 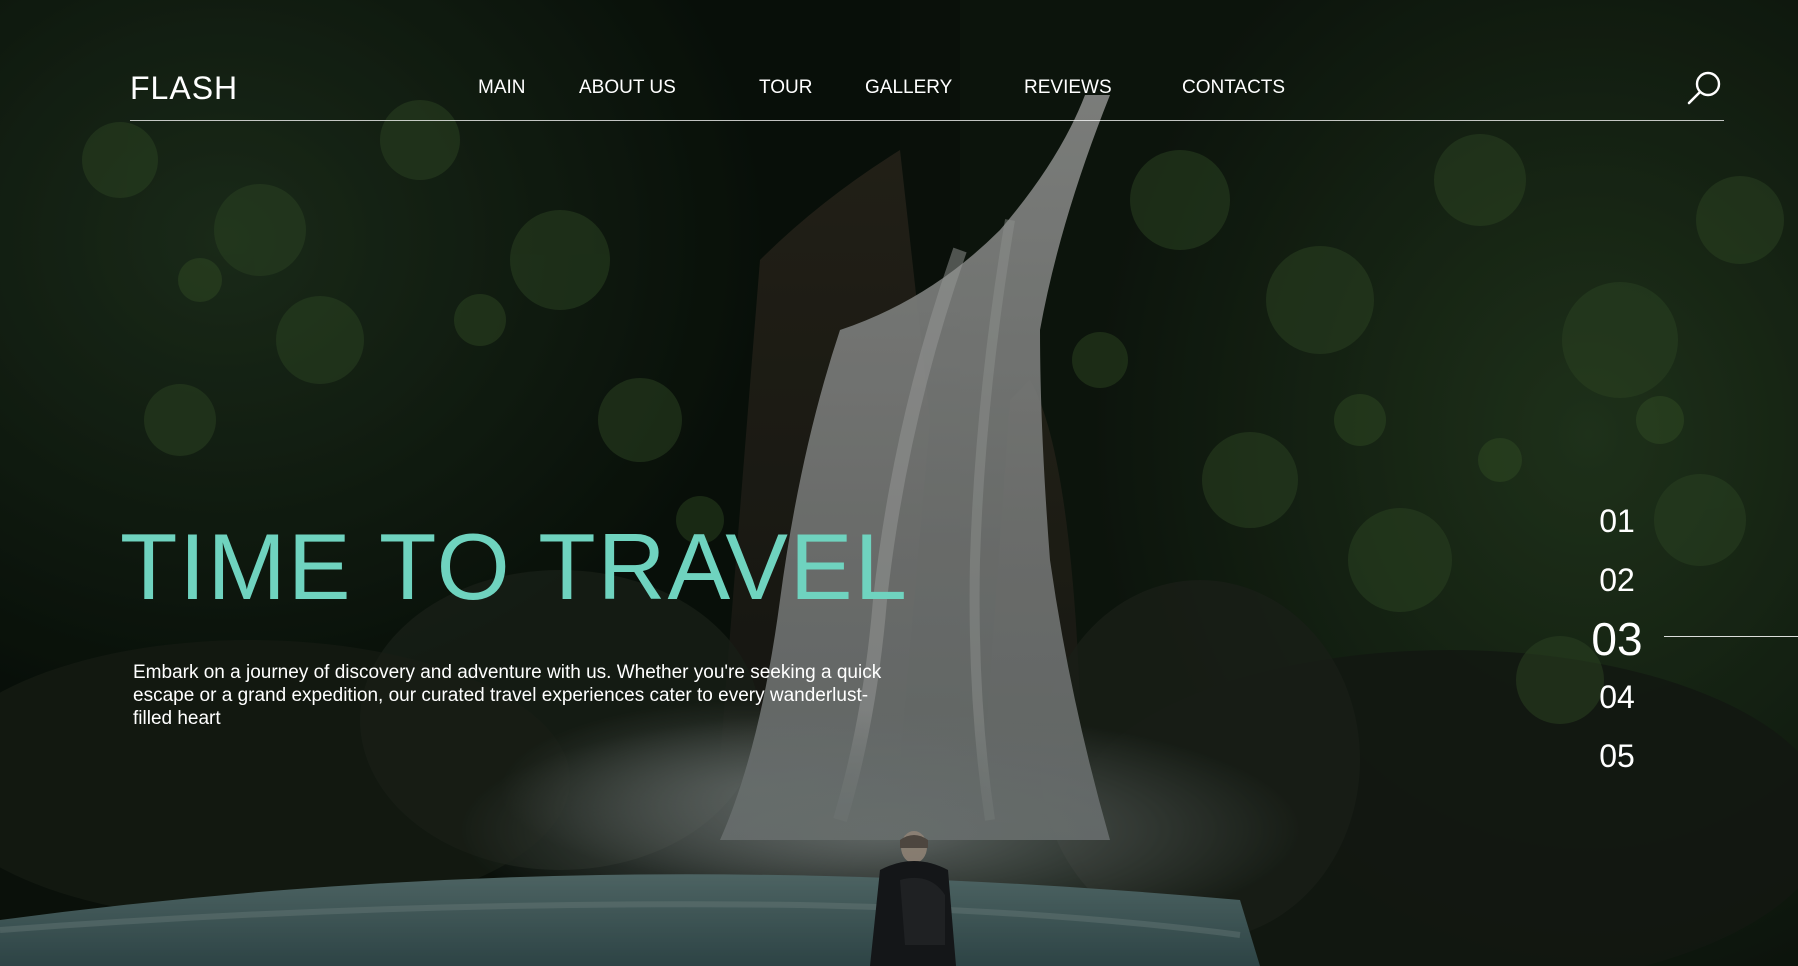 What do you see at coordinates (502, 88) in the screenshot?
I see `nav-main: MAIN` at bounding box center [502, 88].